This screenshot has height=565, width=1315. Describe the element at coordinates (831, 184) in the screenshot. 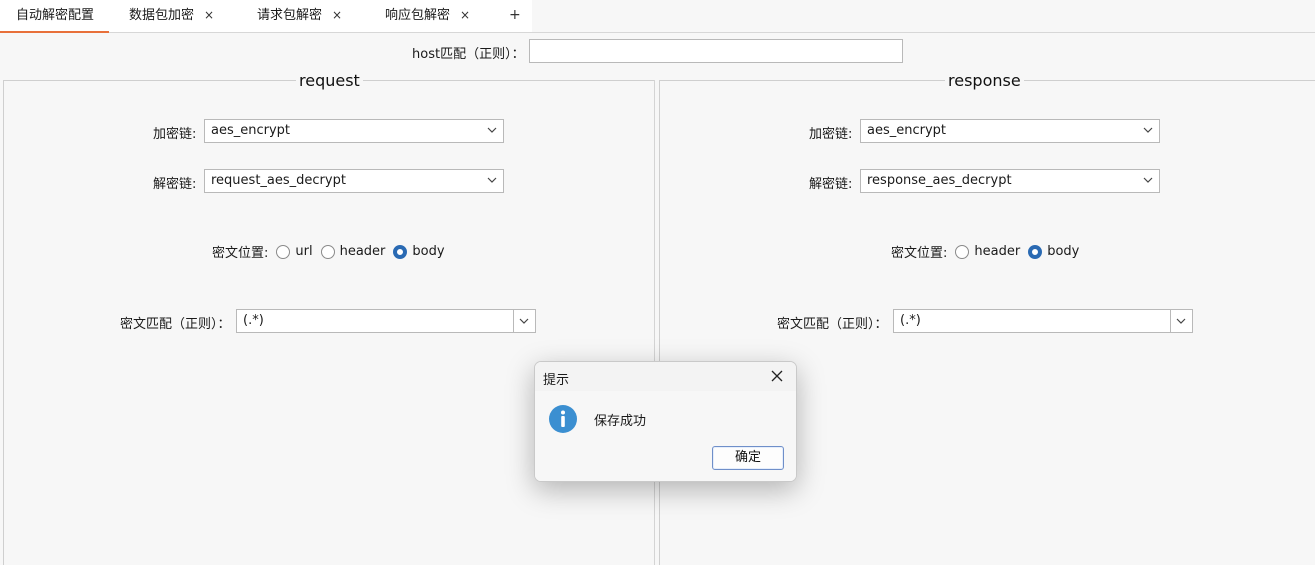

I see `response-decrypt-label: 解密链:` at that location.